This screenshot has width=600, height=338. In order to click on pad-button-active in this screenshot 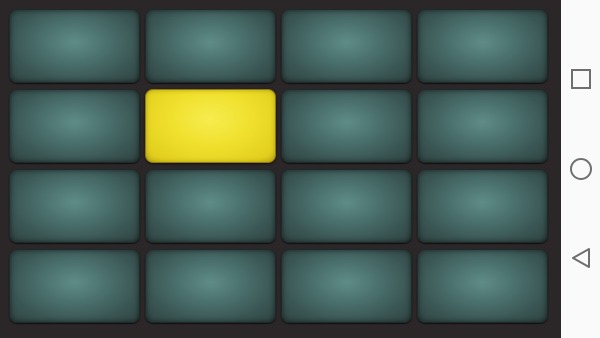, I will do `click(210, 126)`.